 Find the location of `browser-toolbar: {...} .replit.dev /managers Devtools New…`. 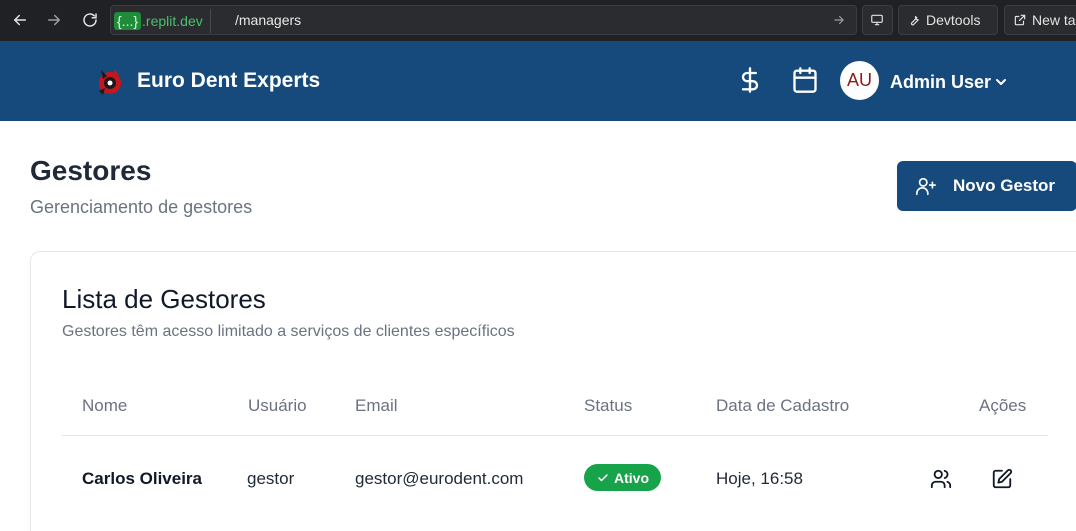

browser-toolbar: {...} .replit.dev /managers Devtools New… is located at coordinates (538, 20).